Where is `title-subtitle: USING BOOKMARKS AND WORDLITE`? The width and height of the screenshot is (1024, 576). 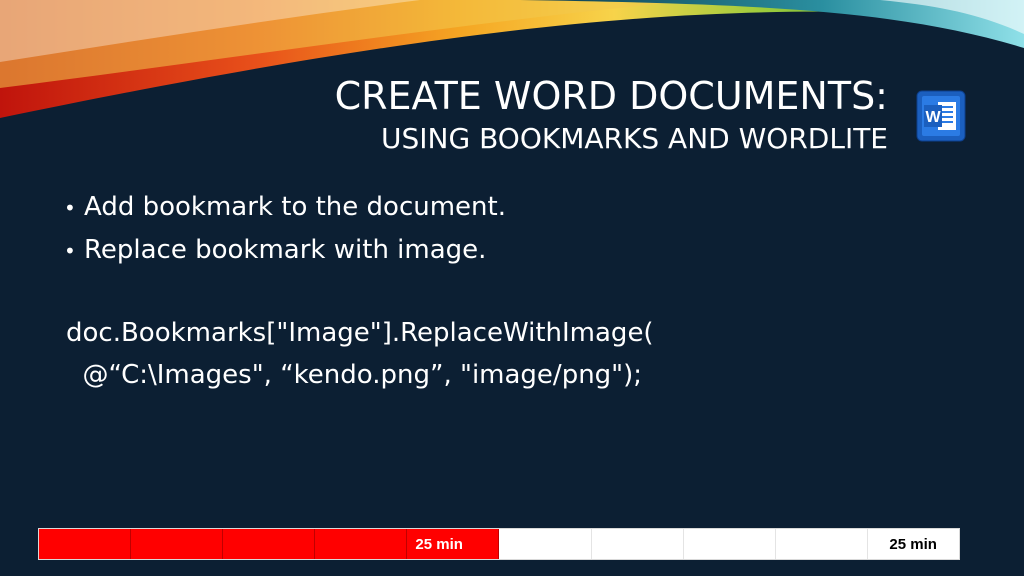
title-subtitle: USING BOOKMARKS AND WORDLITE is located at coordinates (634, 138).